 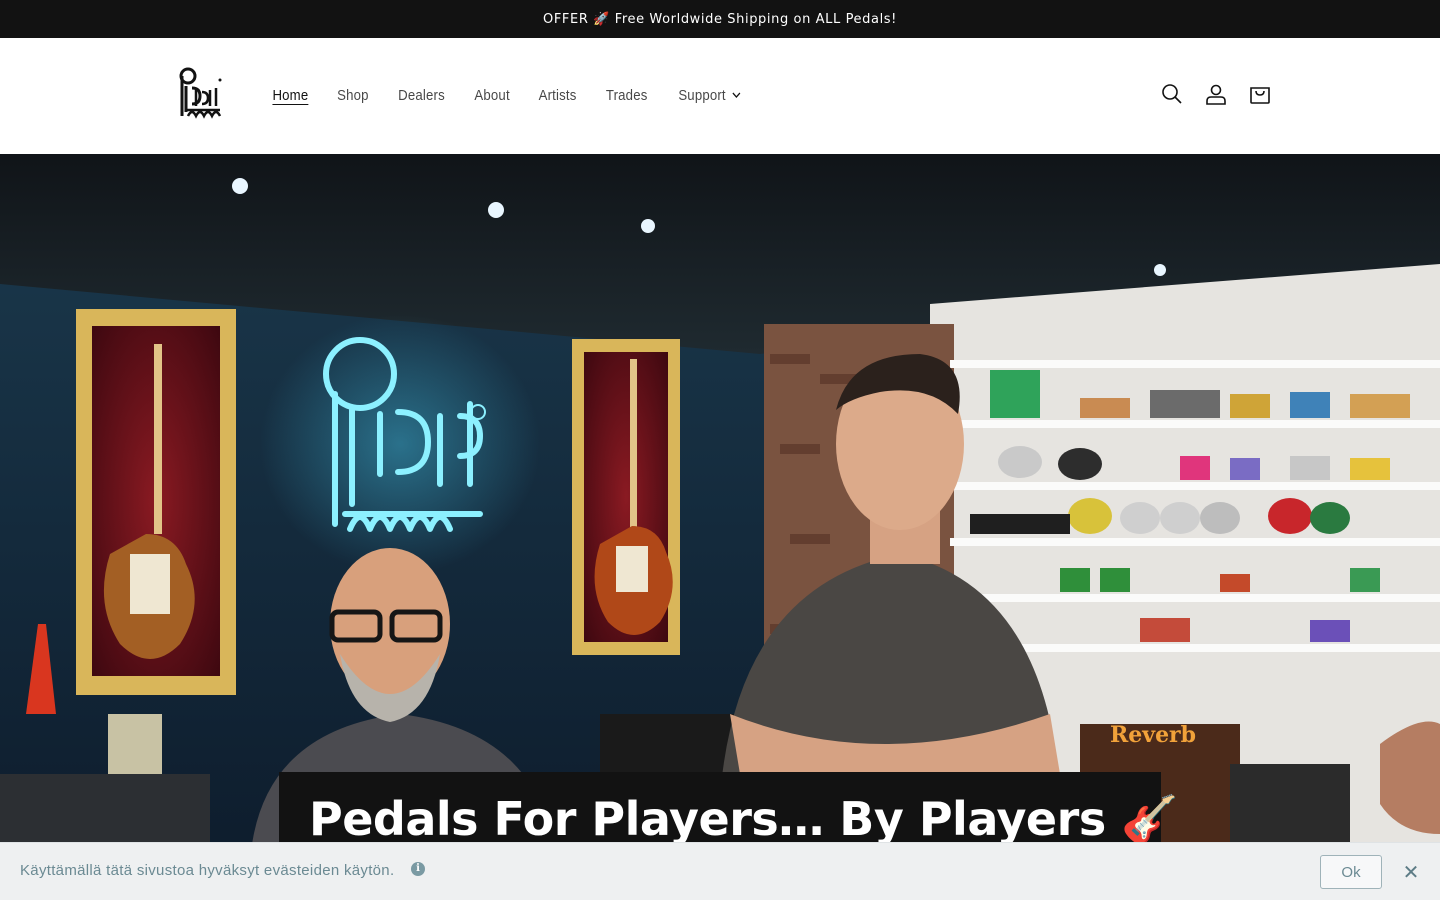 What do you see at coordinates (702, 95) in the screenshot?
I see `nav-support-label: Support` at bounding box center [702, 95].